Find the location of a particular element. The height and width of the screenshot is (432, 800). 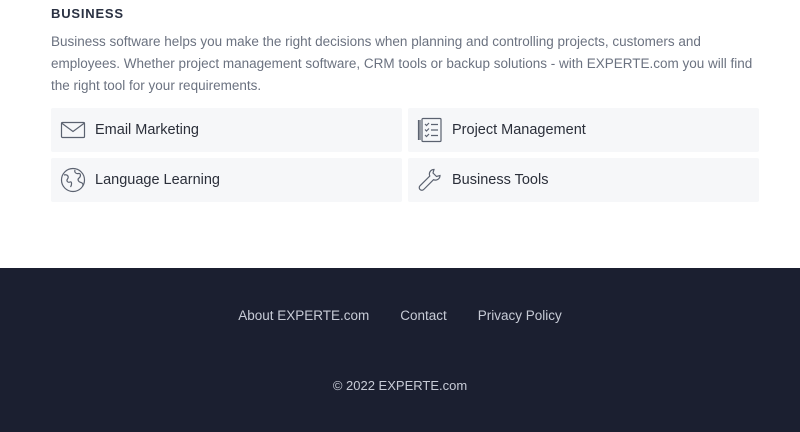

footer-link-privacy: Privacy Policy is located at coordinates (520, 315).